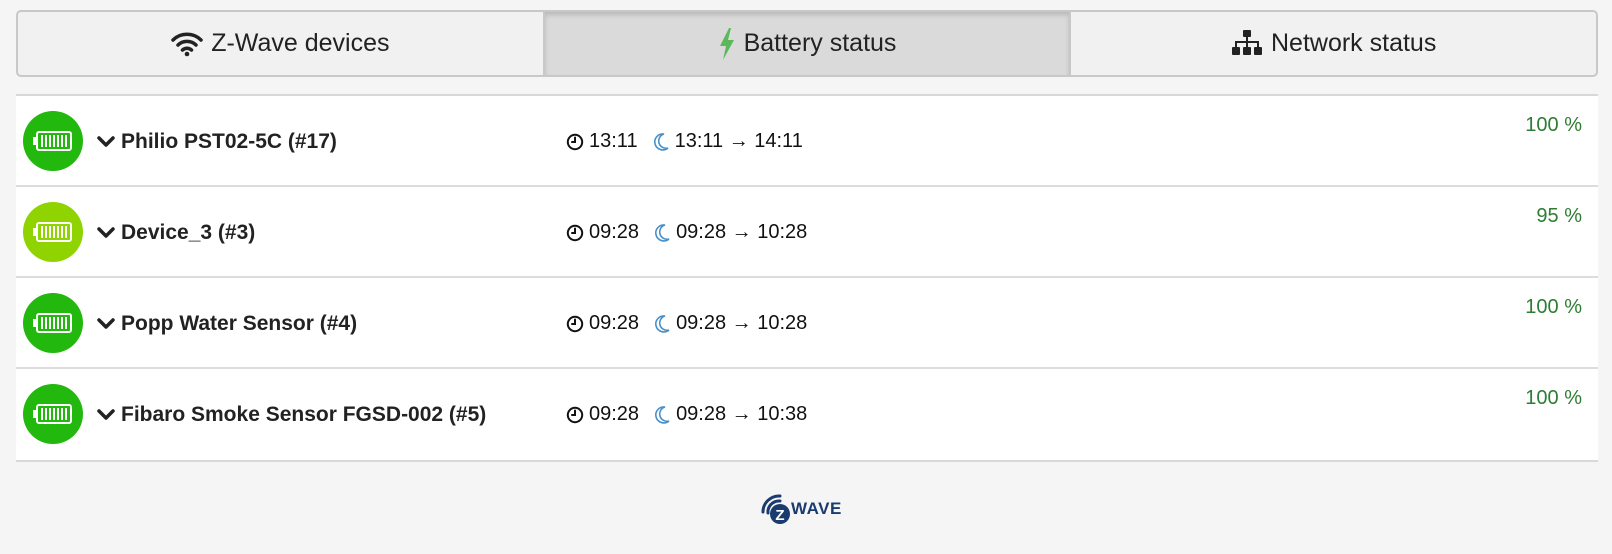  Describe the element at coordinates (304, 414) in the screenshot. I see `device-name: Fibaro Smoke Sensor FGSD-002 (#5)` at that location.